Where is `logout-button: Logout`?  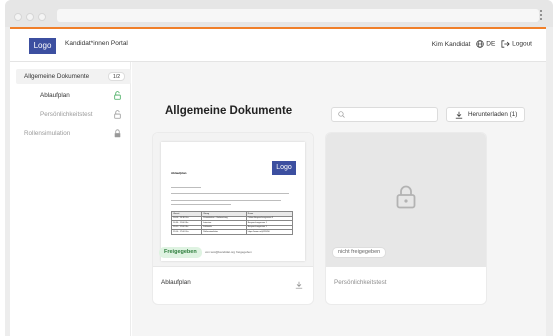 logout-button: Logout is located at coordinates (516, 44).